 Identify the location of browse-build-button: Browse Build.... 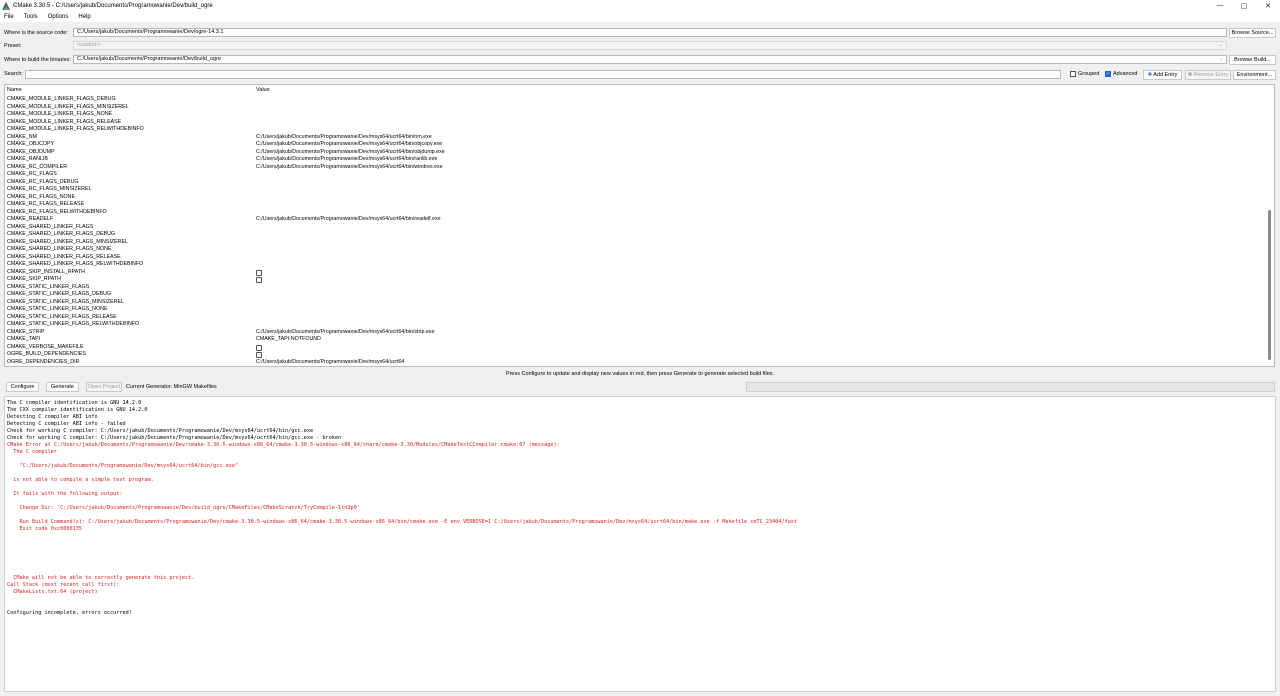
(1252, 60).